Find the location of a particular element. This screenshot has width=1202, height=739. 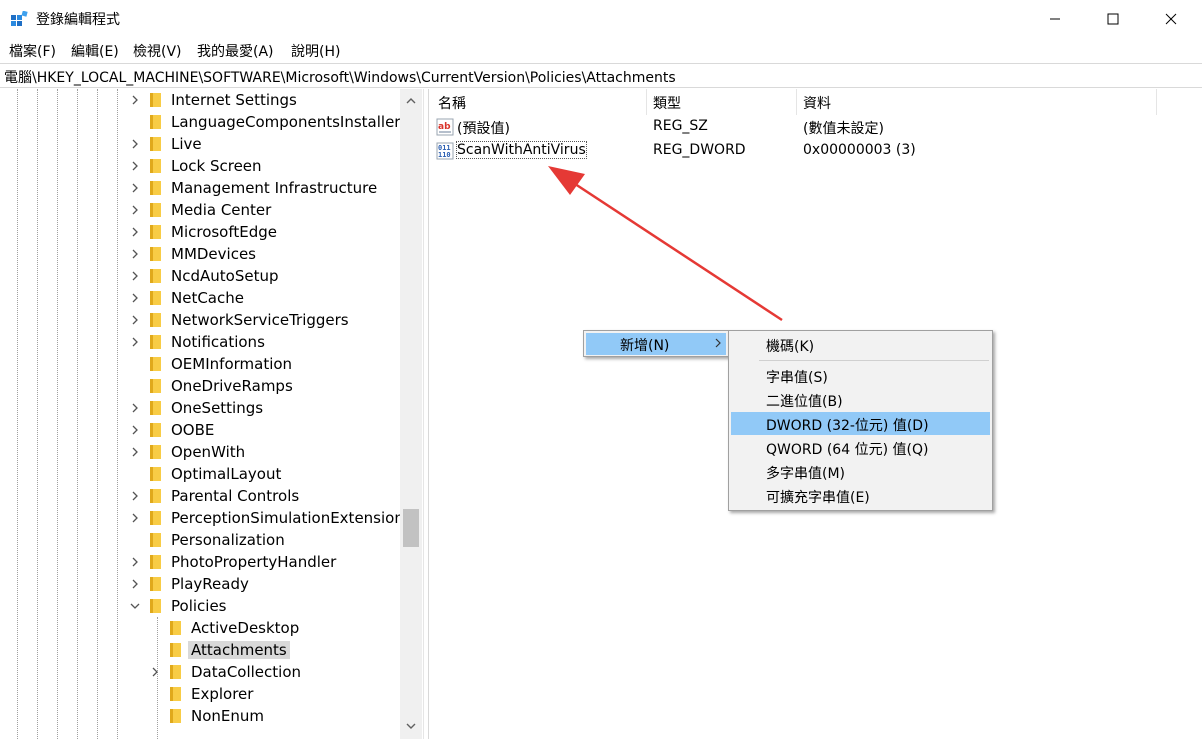

tree-item: Internet Settings is located at coordinates (200, 100).